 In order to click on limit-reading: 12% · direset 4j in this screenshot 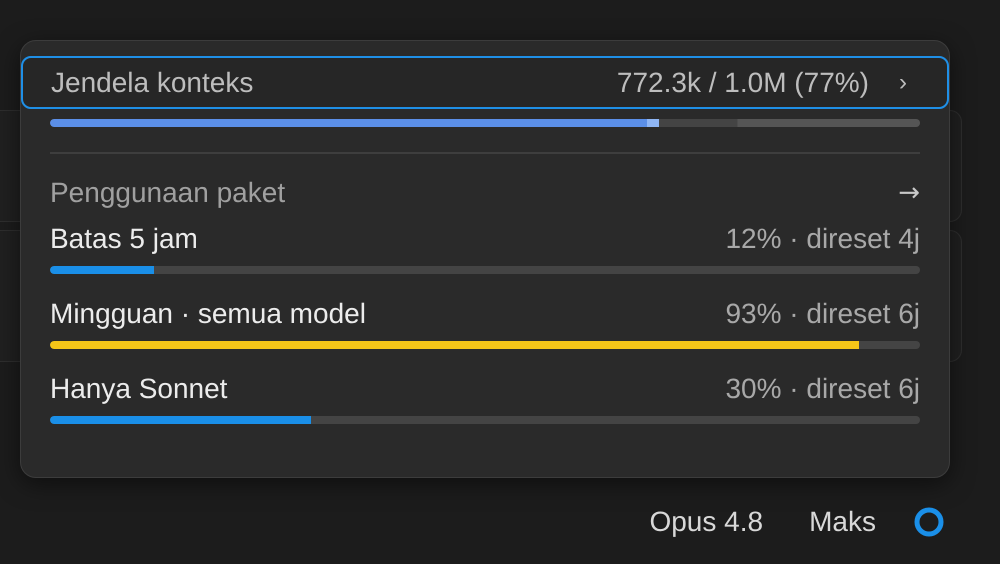, I will do `click(822, 239)`.